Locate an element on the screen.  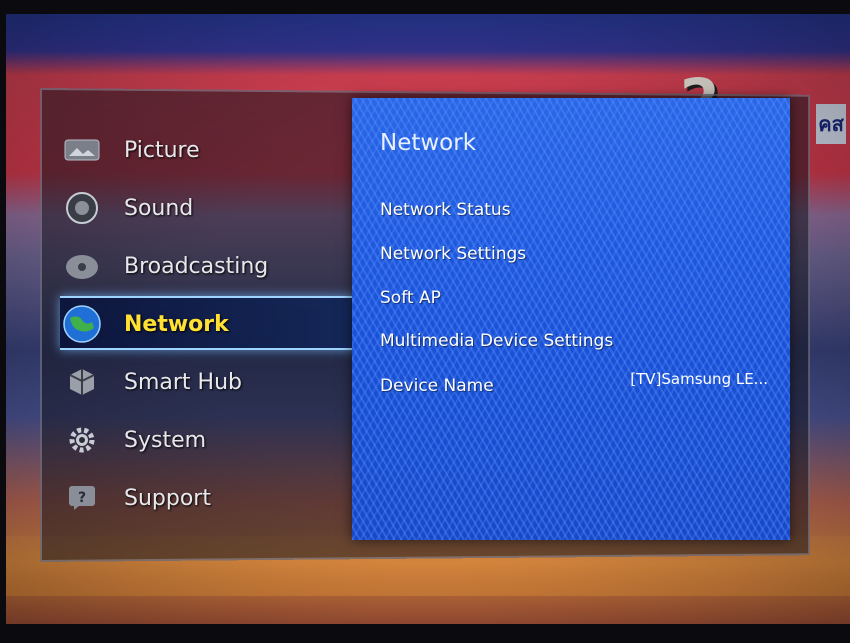
sidebar-item-label: Picture is located at coordinates (162, 150).